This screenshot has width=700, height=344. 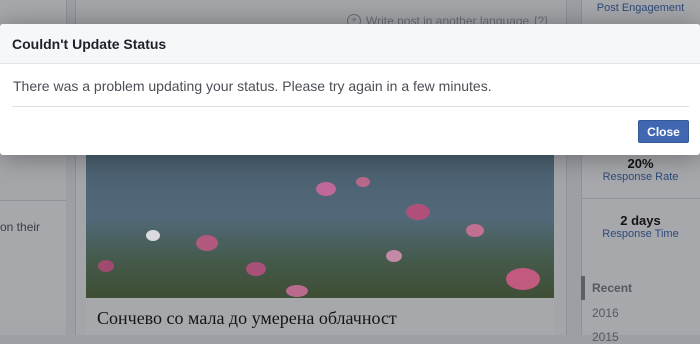 I want to click on left-card-text: on their, so click(x=20, y=227).